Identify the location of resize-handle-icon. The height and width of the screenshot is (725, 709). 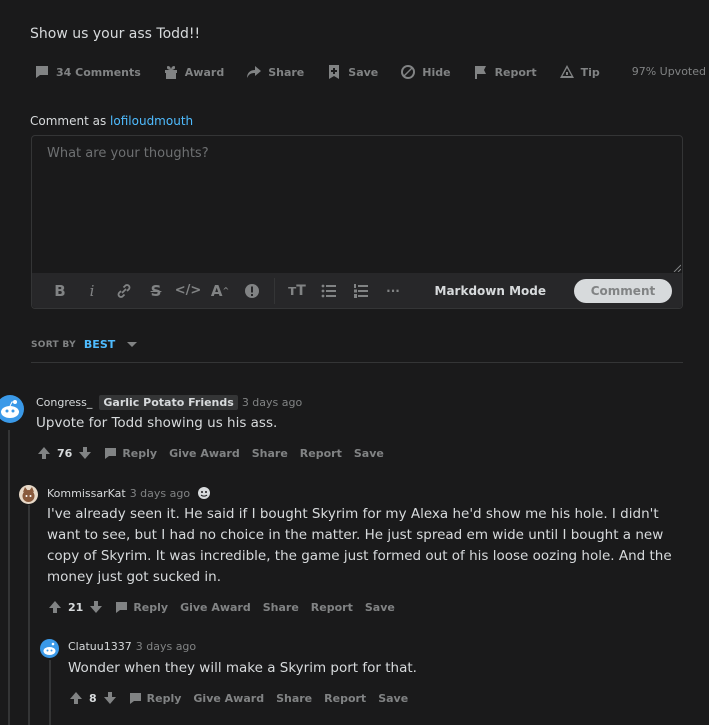
(677, 268).